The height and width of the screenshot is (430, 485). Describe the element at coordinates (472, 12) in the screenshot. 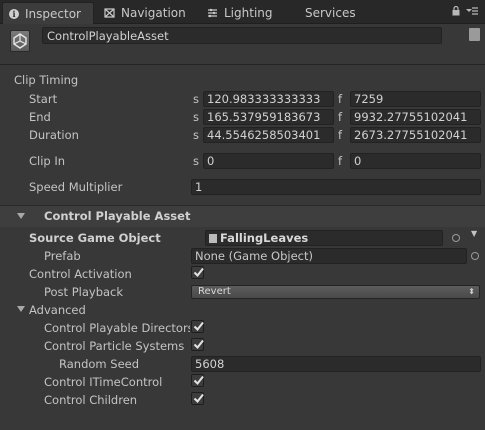

I see `tab-menu-icon` at that location.